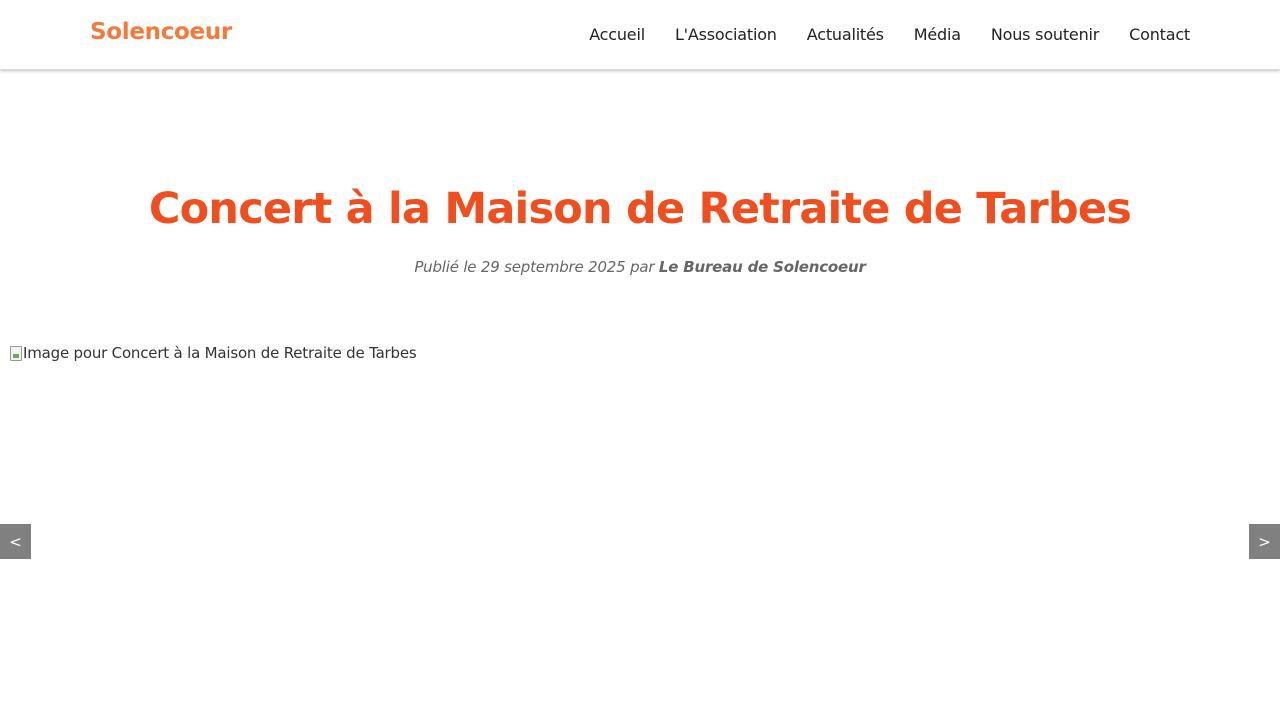 The height and width of the screenshot is (720, 1280). What do you see at coordinates (536, 267) in the screenshot?
I see `publish-info: Publié le 29 septembre 2025 par` at bounding box center [536, 267].